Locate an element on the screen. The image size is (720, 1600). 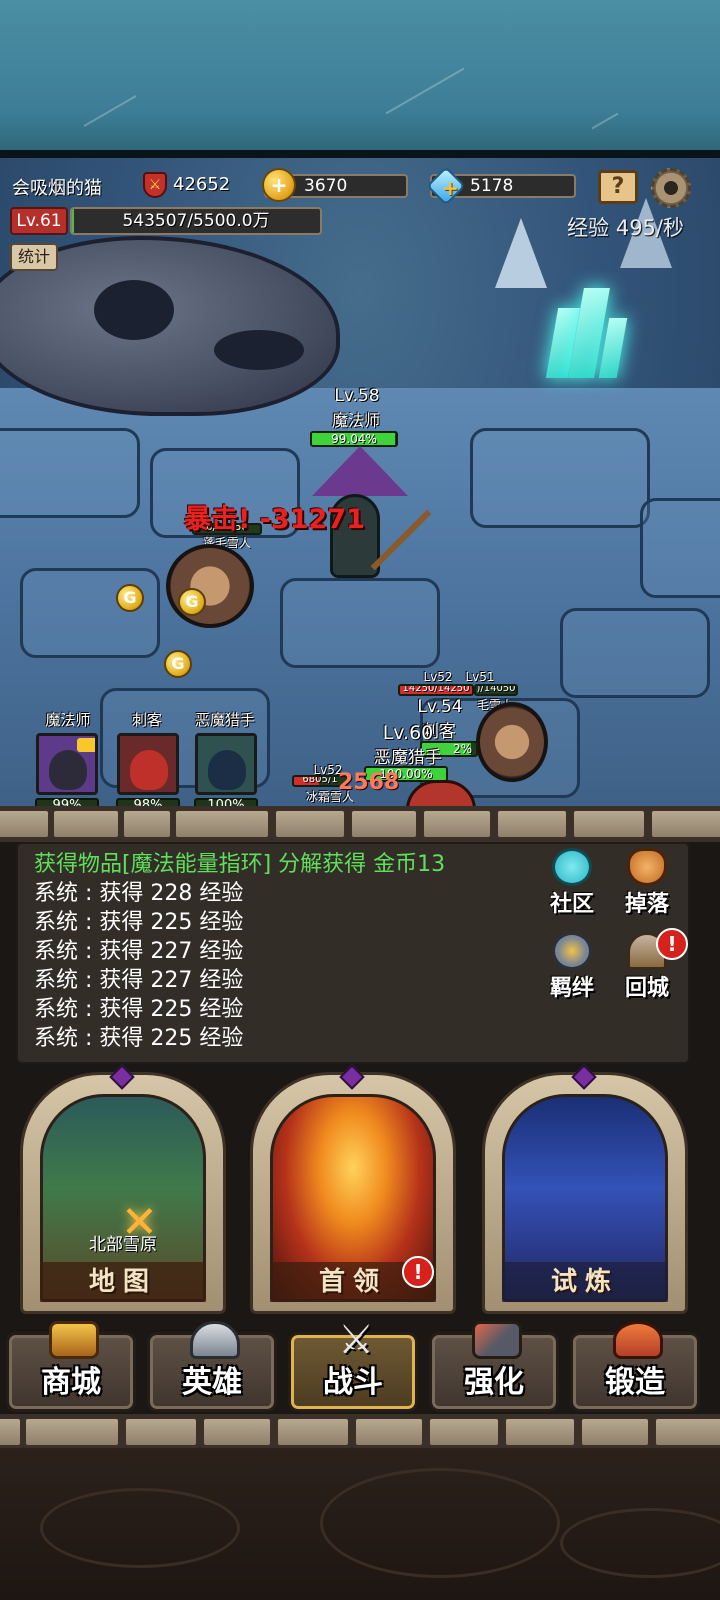
map-card-label: 地图 is located at coordinates (123, 1282).